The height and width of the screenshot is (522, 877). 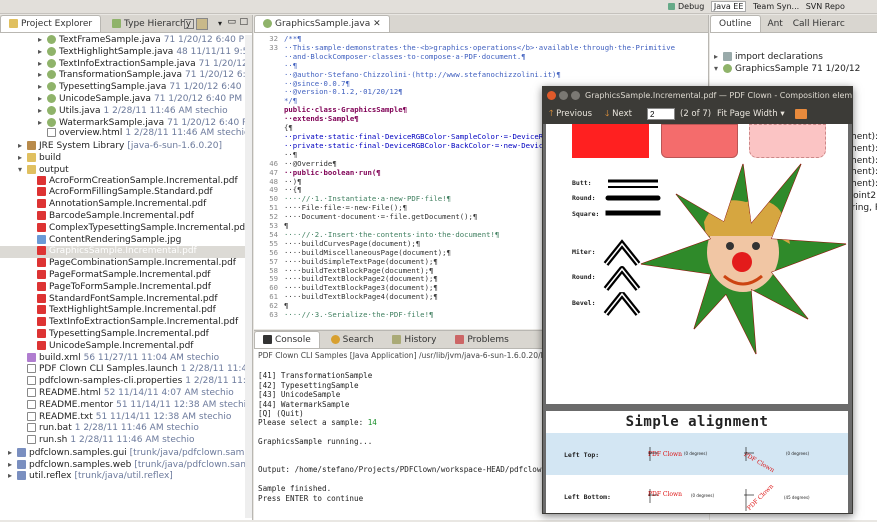 I want to click on tree-item-label: ComplexTypesettingSample.Incremental.pdf, so click(x=149, y=227).